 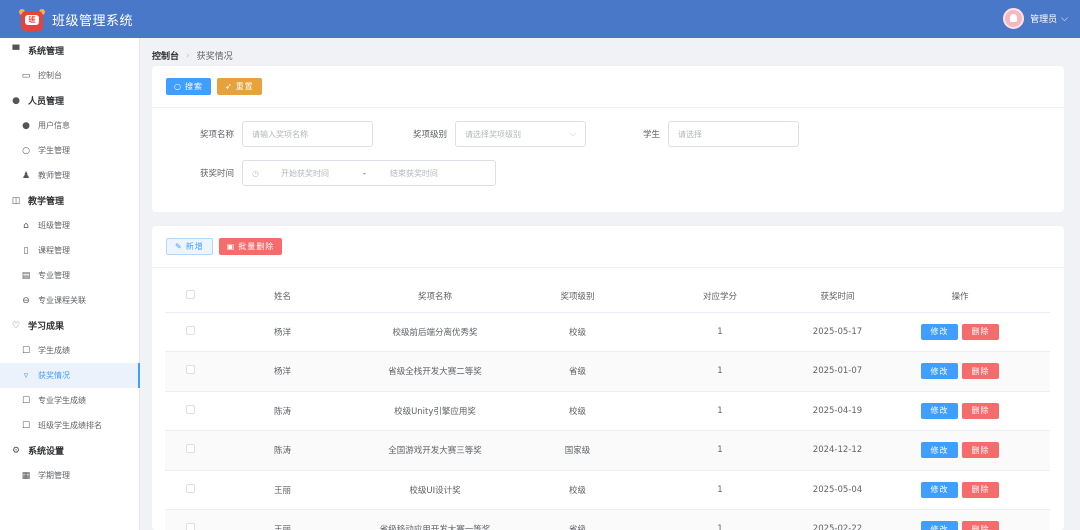 I want to click on table-row: 王丽 校级UI设计奖 校级 1 2025-05-04 修改 删除, so click(x=607, y=490).